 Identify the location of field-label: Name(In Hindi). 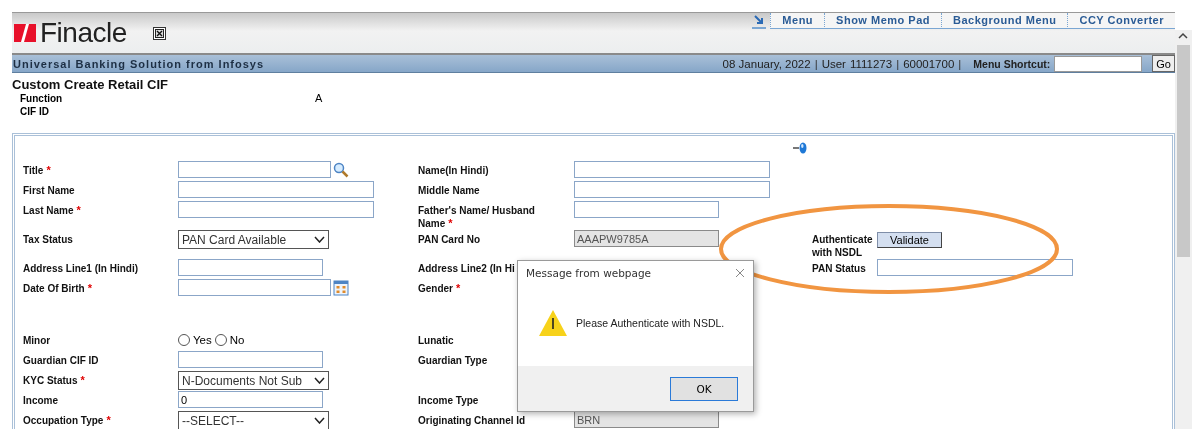
(453, 170).